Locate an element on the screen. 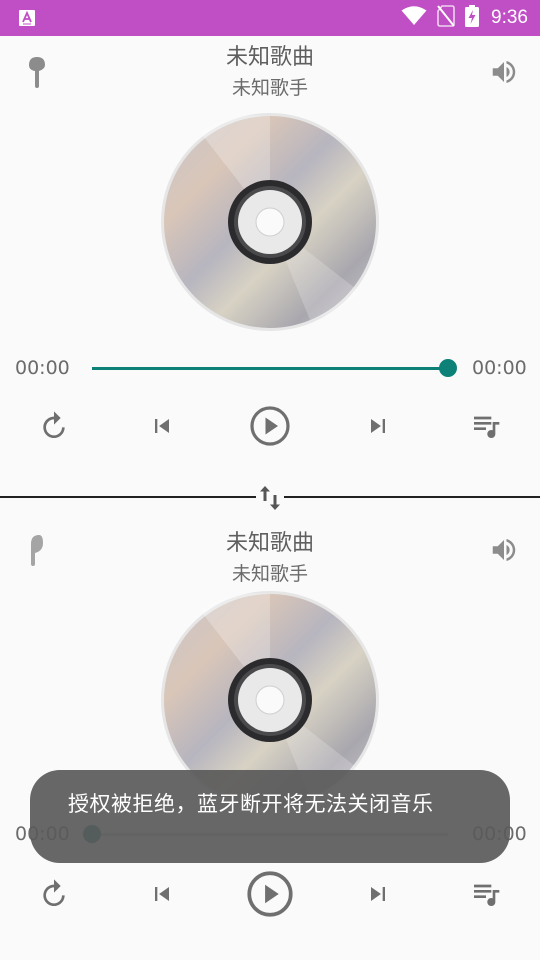 This screenshot has height=960, width=540. seek-bar is located at coordinates (274, 368).